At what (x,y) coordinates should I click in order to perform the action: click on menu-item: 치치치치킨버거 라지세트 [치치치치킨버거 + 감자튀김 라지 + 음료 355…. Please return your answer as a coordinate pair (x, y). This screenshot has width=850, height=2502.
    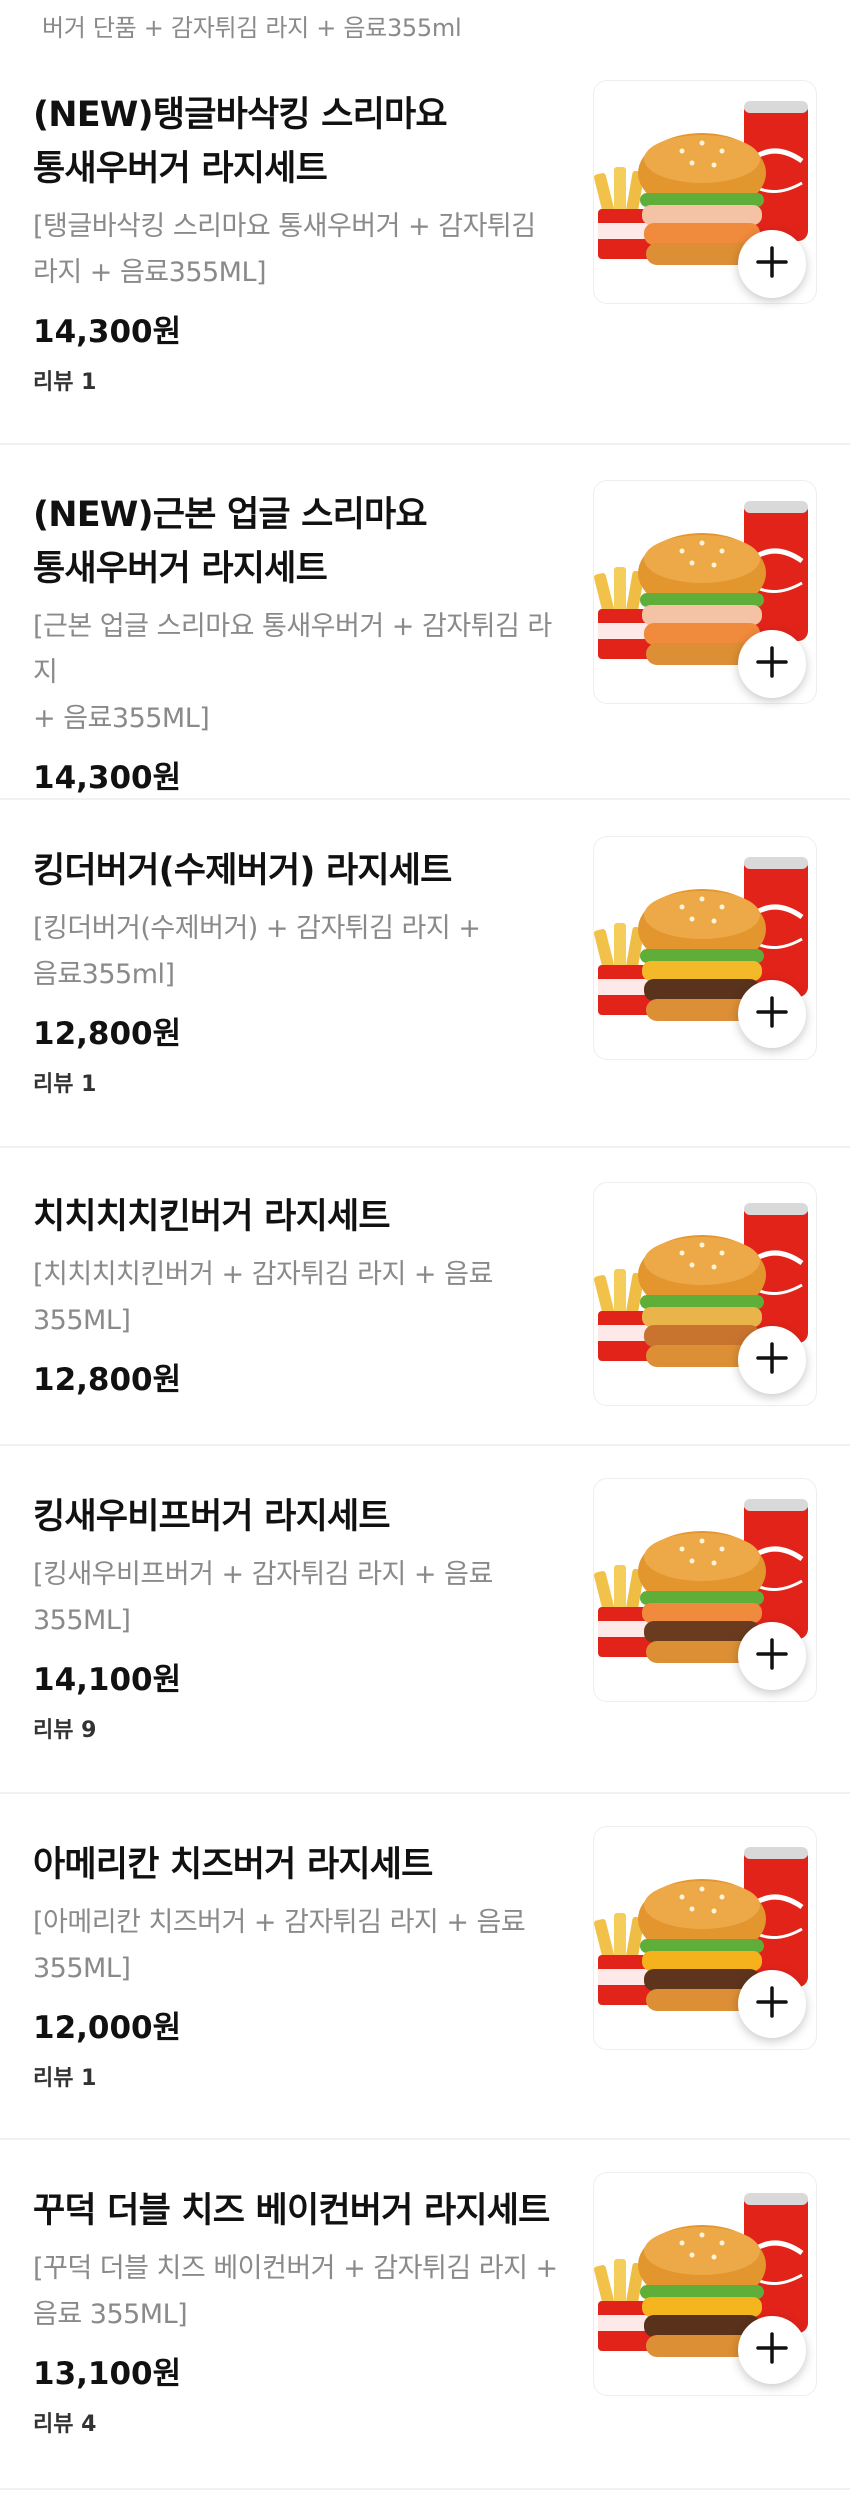
    Looking at the image, I should click on (425, 1297).